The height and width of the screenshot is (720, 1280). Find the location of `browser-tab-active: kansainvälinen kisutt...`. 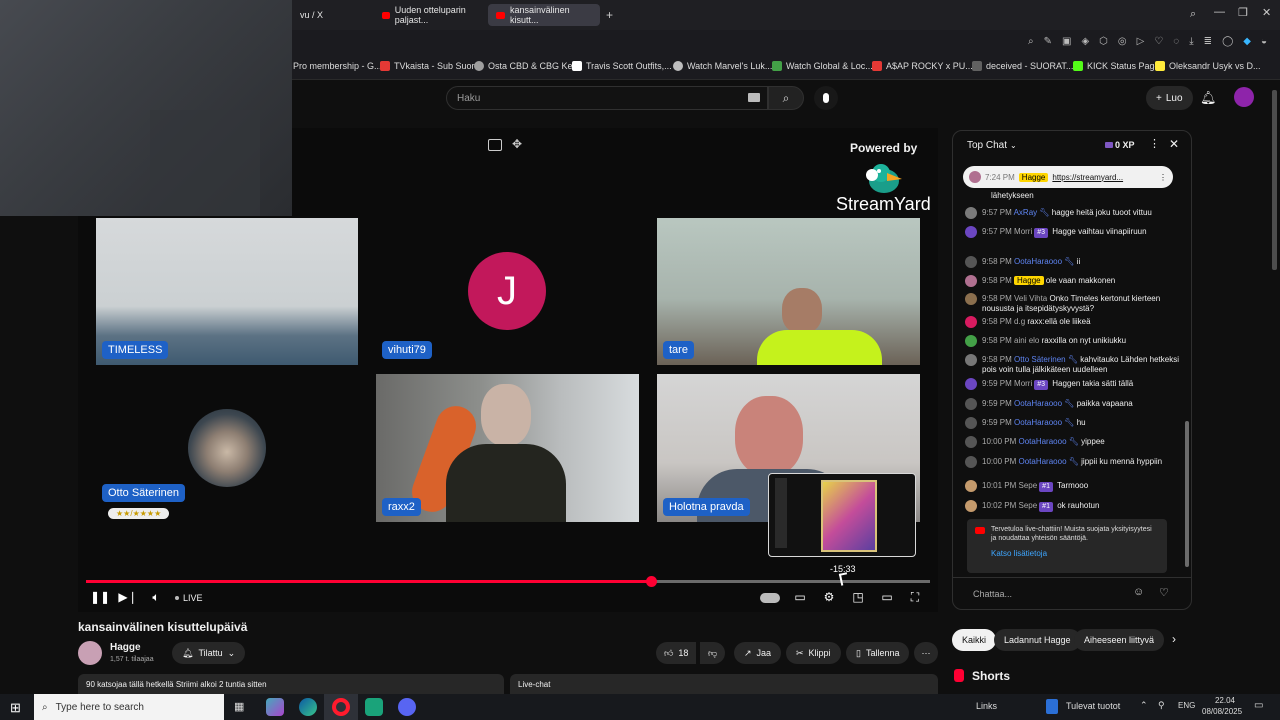

browser-tab-active: kansainvälinen kisutt... is located at coordinates (544, 15).